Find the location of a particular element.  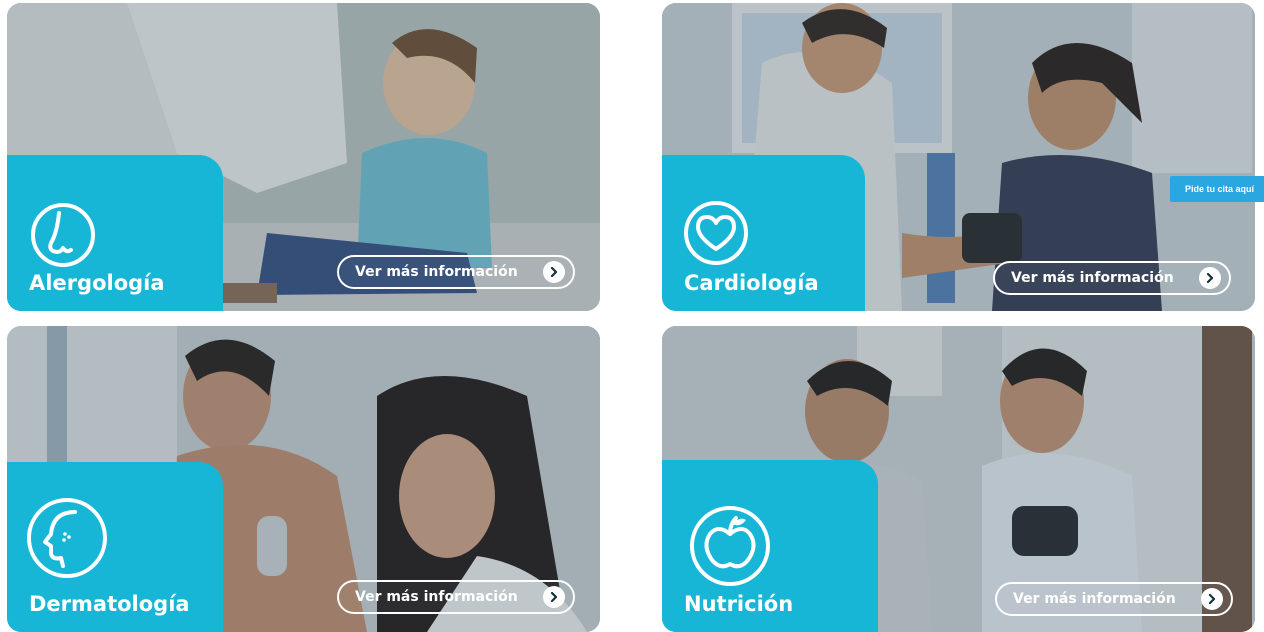

specialty-title: Alergología is located at coordinates (97, 283).